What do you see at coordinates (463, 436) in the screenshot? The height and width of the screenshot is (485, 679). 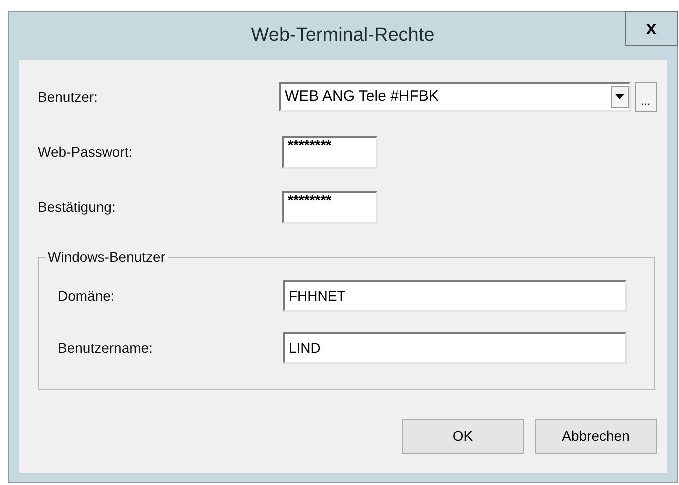 I see `dialog-button: OK` at bounding box center [463, 436].